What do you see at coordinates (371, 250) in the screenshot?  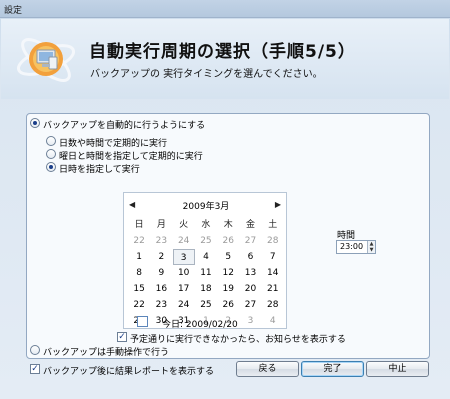 I see `spin-down-icon: ▼` at bounding box center [371, 250].